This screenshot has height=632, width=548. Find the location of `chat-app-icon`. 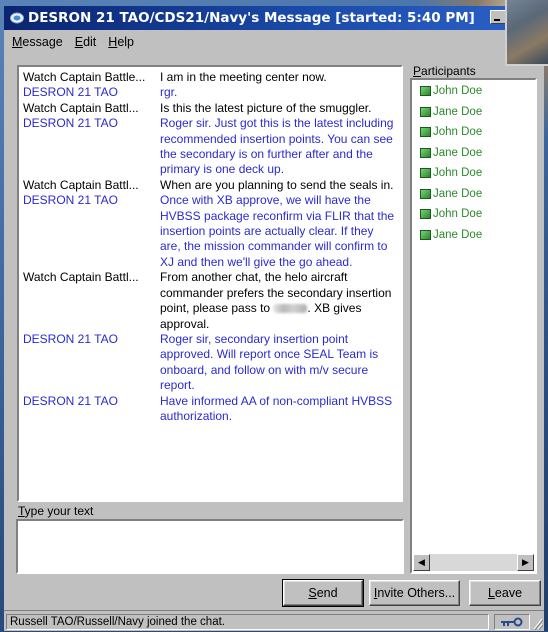

chat-app-icon is located at coordinates (17, 18).